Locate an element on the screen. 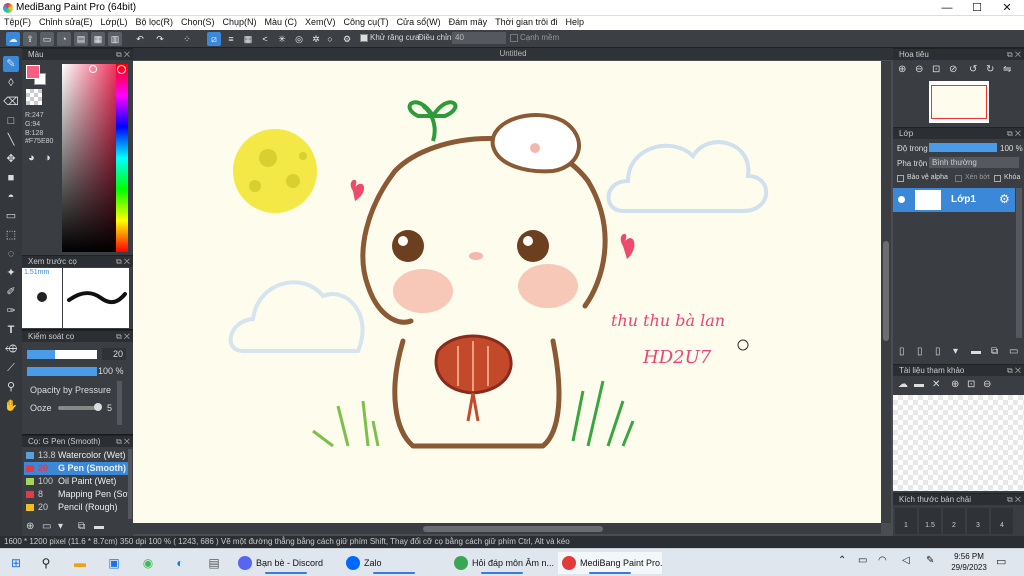 The image size is (1024, 576). layout-icon: ▥ is located at coordinates (115, 39).